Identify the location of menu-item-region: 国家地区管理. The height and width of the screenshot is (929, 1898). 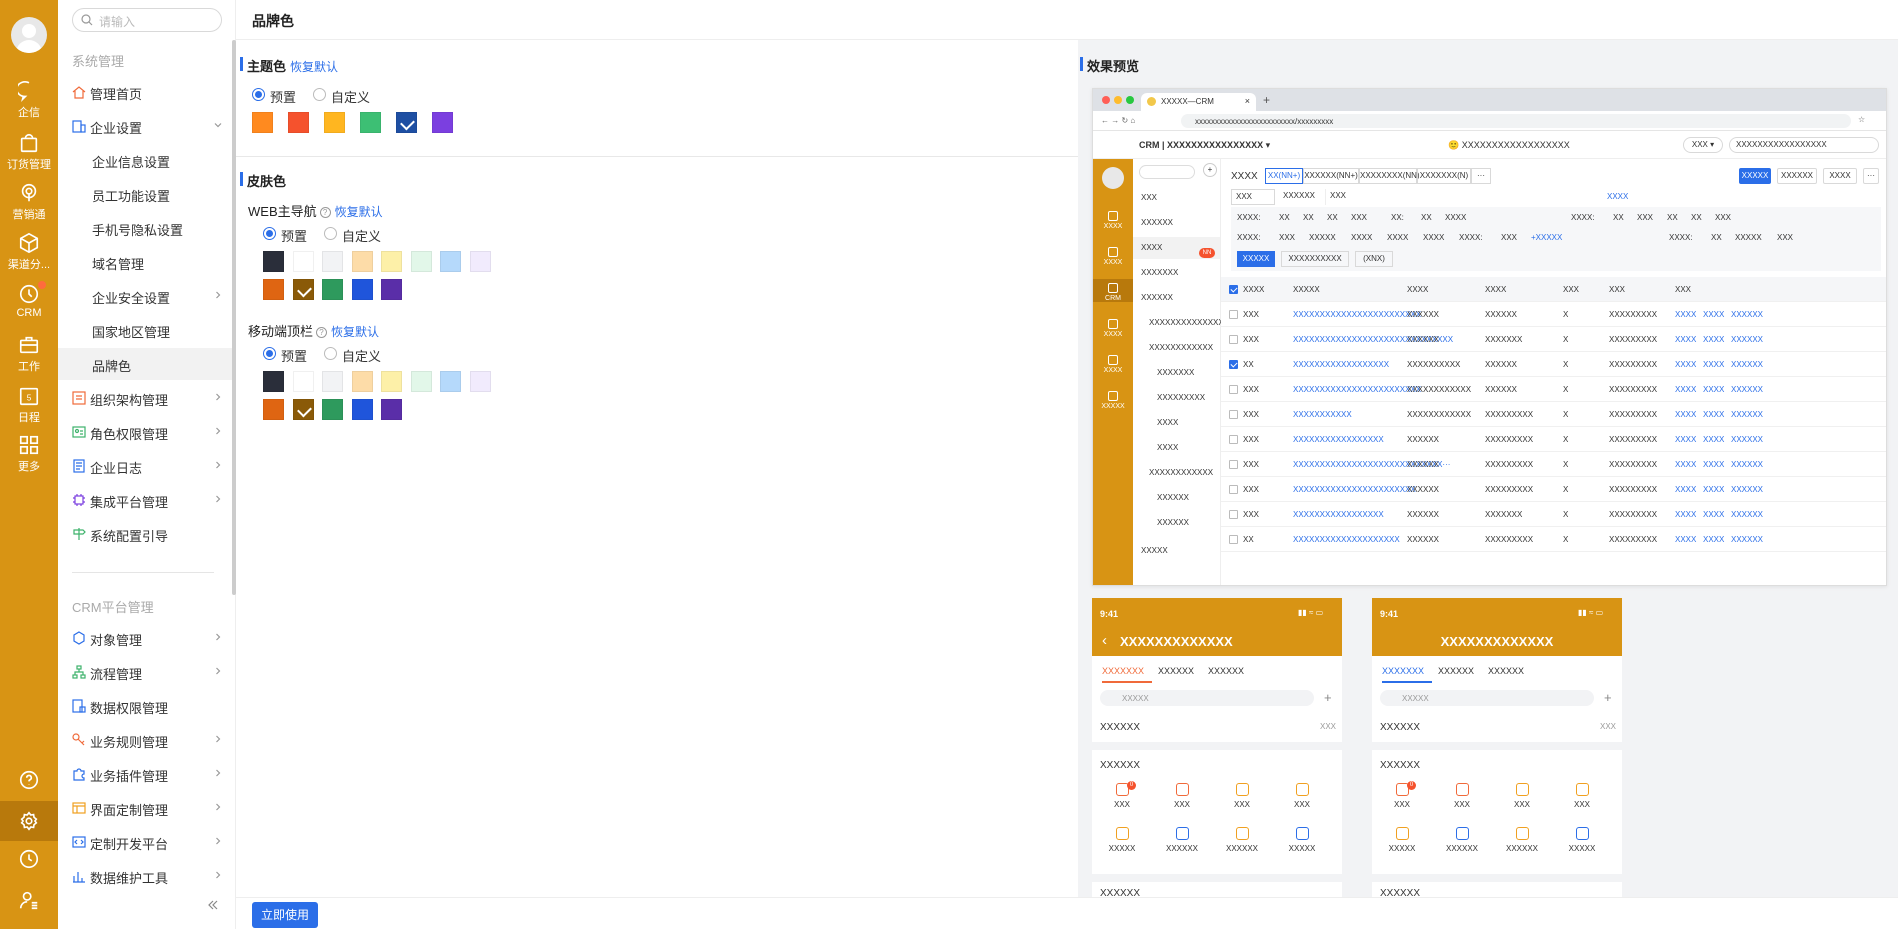
(146, 330).